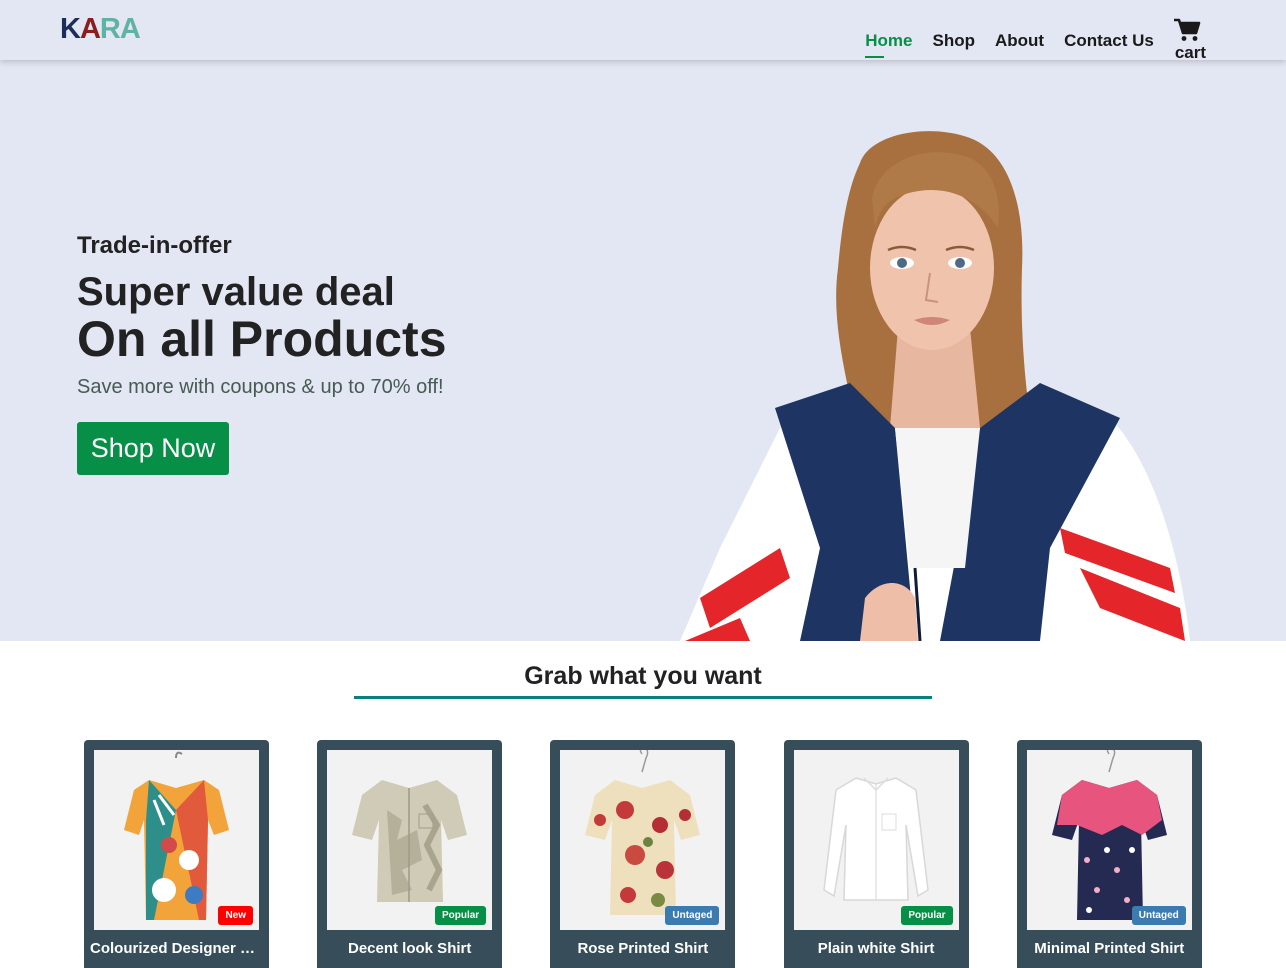  I want to click on product-card: Popular Decent look Shirt, so click(410, 854).